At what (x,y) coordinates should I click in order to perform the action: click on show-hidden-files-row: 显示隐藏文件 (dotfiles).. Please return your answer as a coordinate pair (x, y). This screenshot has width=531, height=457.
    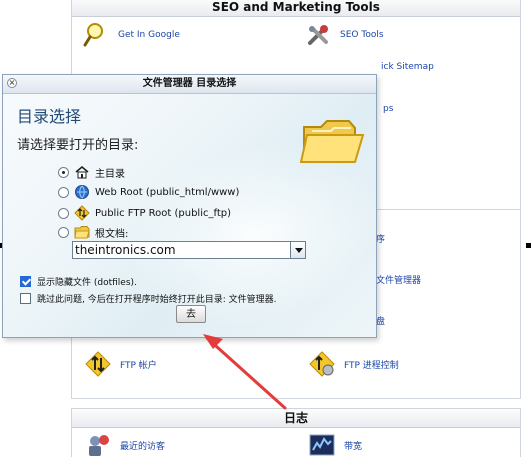
    Looking at the image, I should click on (78, 281).